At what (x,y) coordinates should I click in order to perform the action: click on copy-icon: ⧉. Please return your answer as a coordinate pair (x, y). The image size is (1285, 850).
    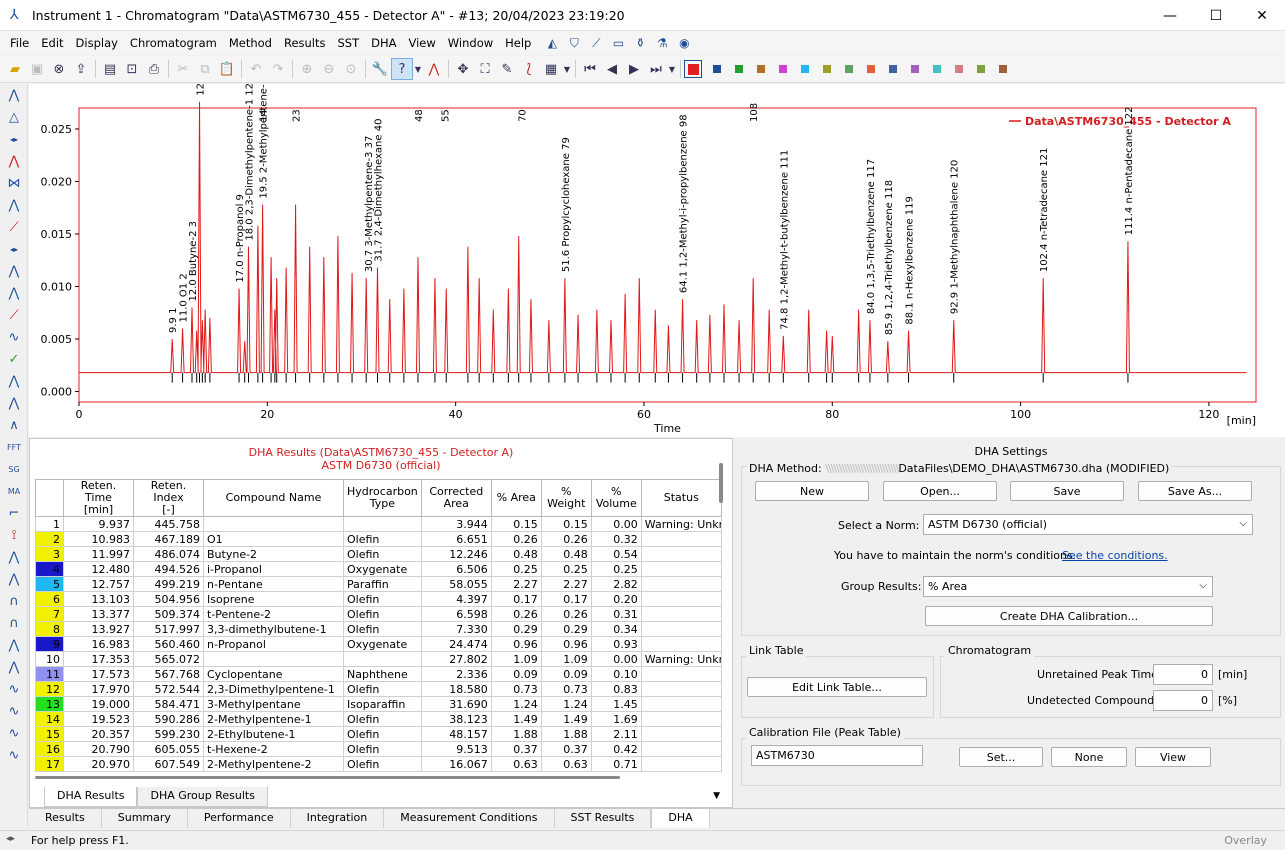
    Looking at the image, I should click on (205, 69).